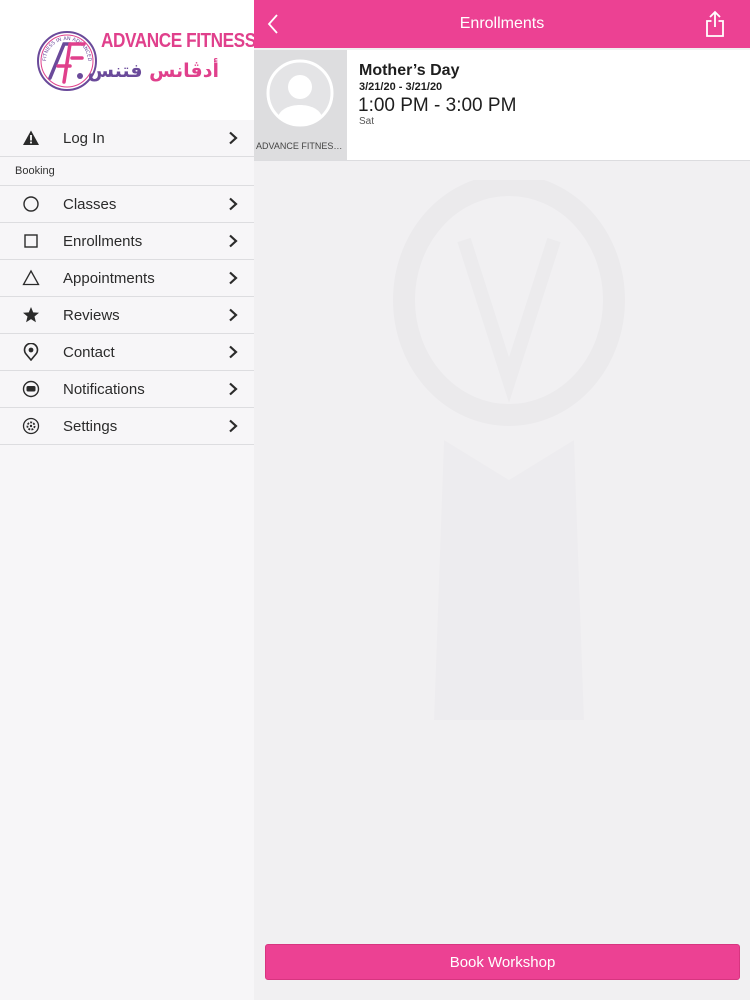 Image resolution: width=750 pixels, height=1000 pixels. I want to click on avatar-placeholder-icon, so click(300, 93).